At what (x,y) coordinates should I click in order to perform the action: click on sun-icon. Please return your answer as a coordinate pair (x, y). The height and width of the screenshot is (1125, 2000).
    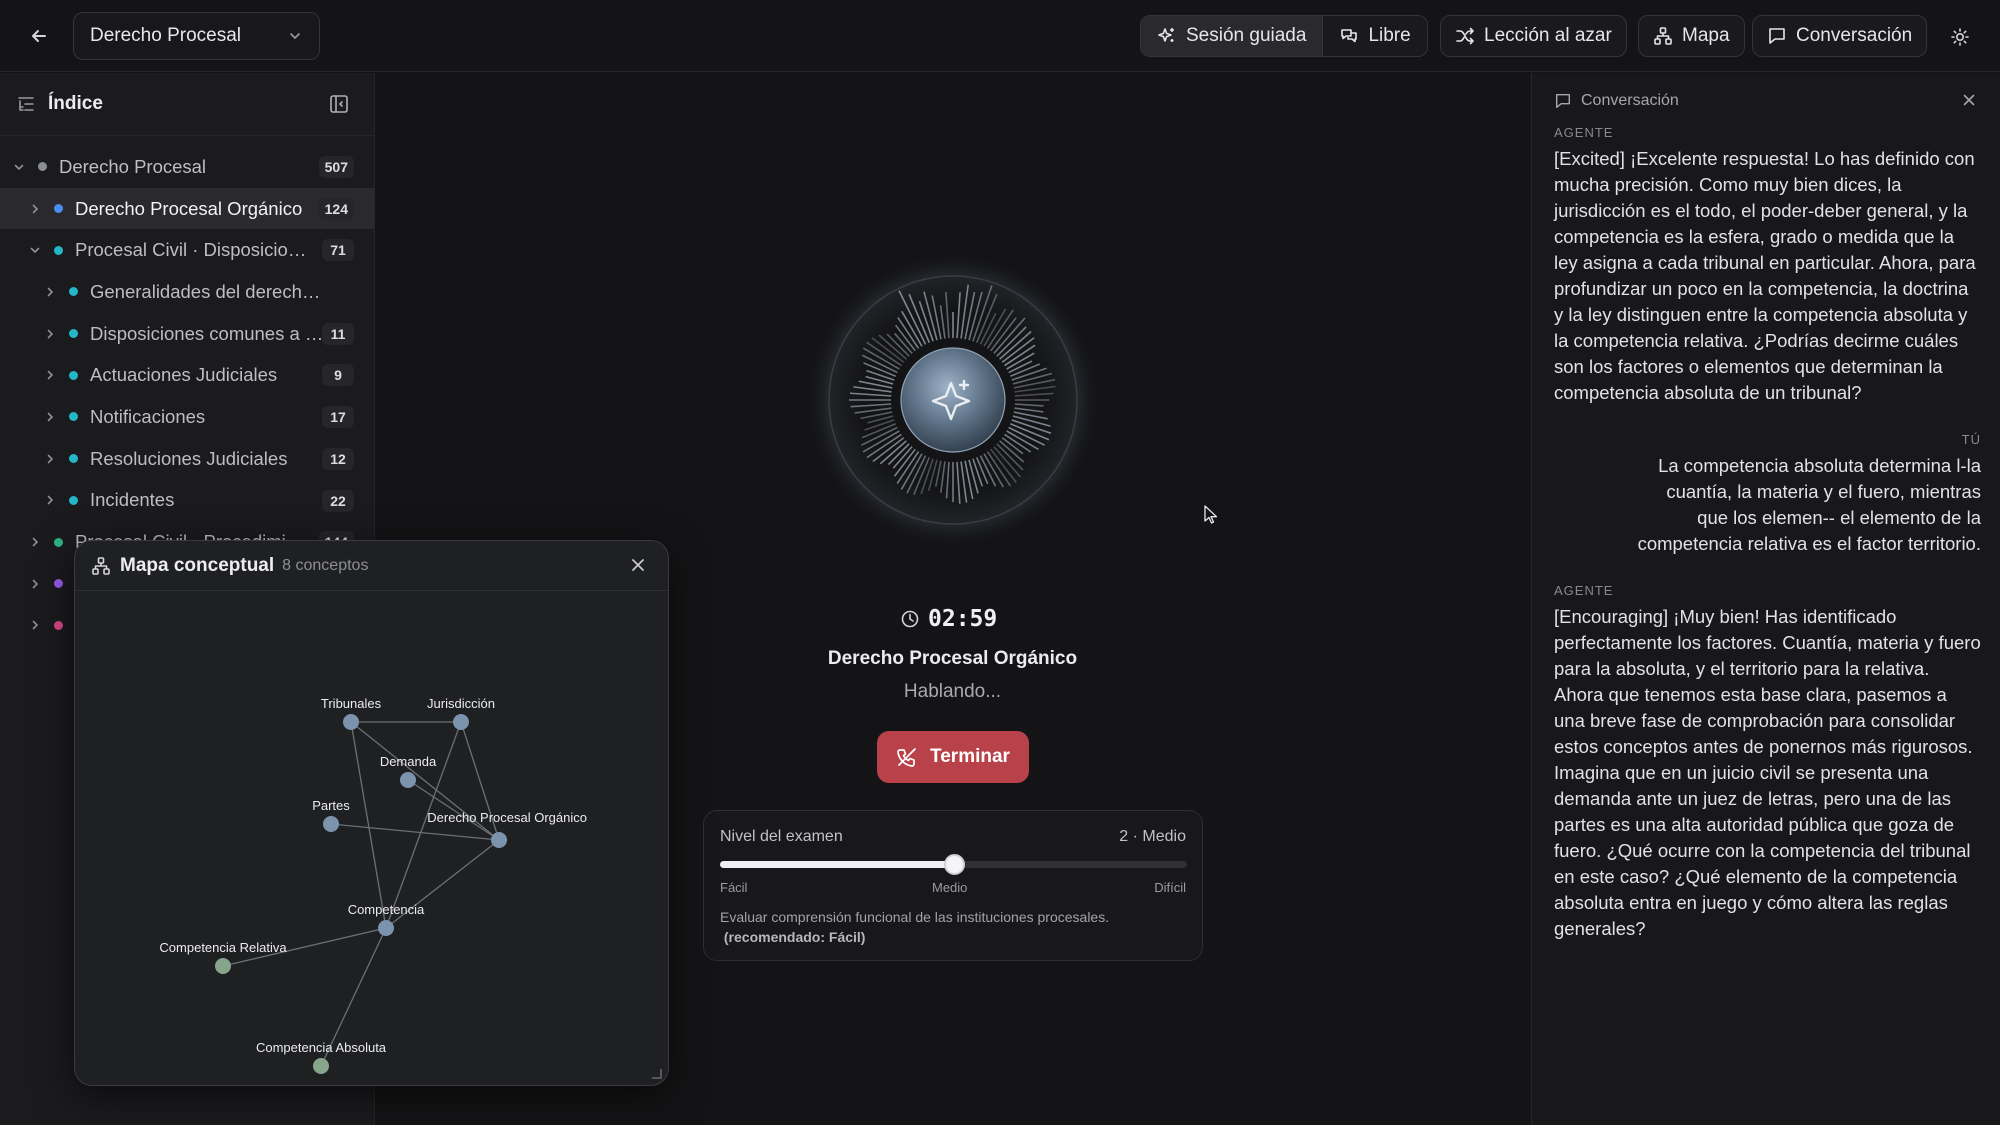
    Looking at the image, I should click on (1960, 37).